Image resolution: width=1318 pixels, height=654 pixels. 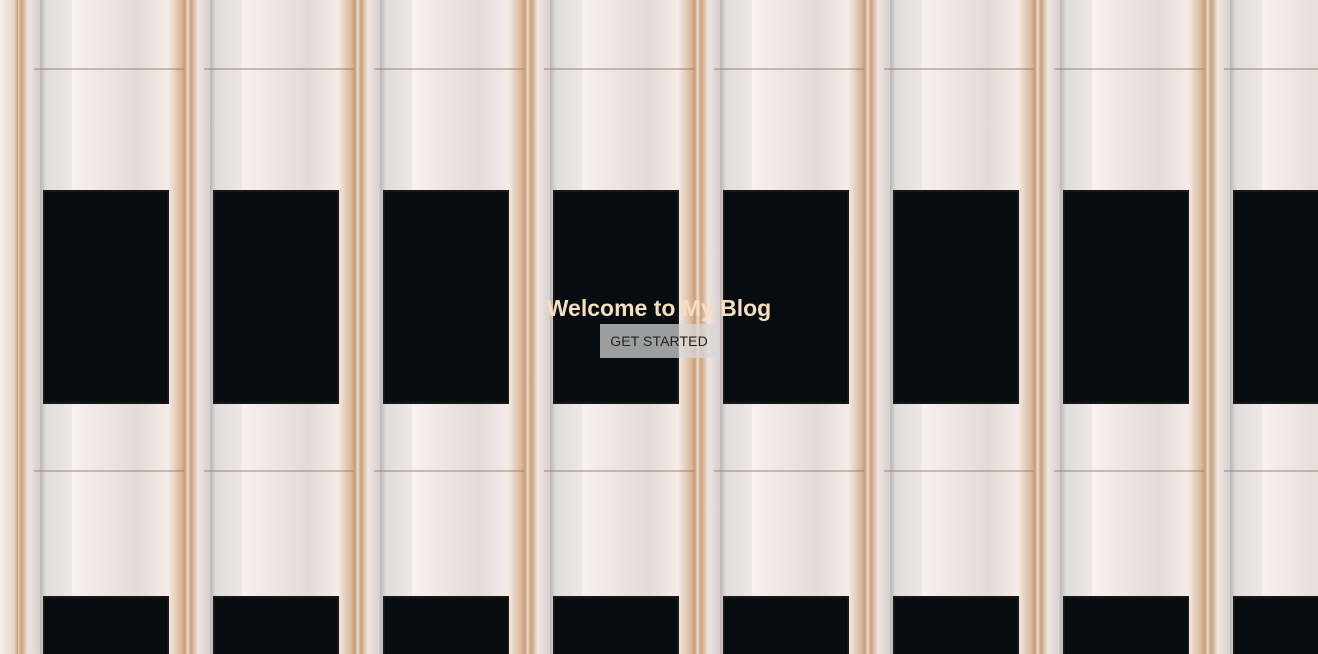 What do you see at coordinates (659, 341) in the screenshot?
I see `get-started-button: GET STARTED` at bounding box center [659, 341].